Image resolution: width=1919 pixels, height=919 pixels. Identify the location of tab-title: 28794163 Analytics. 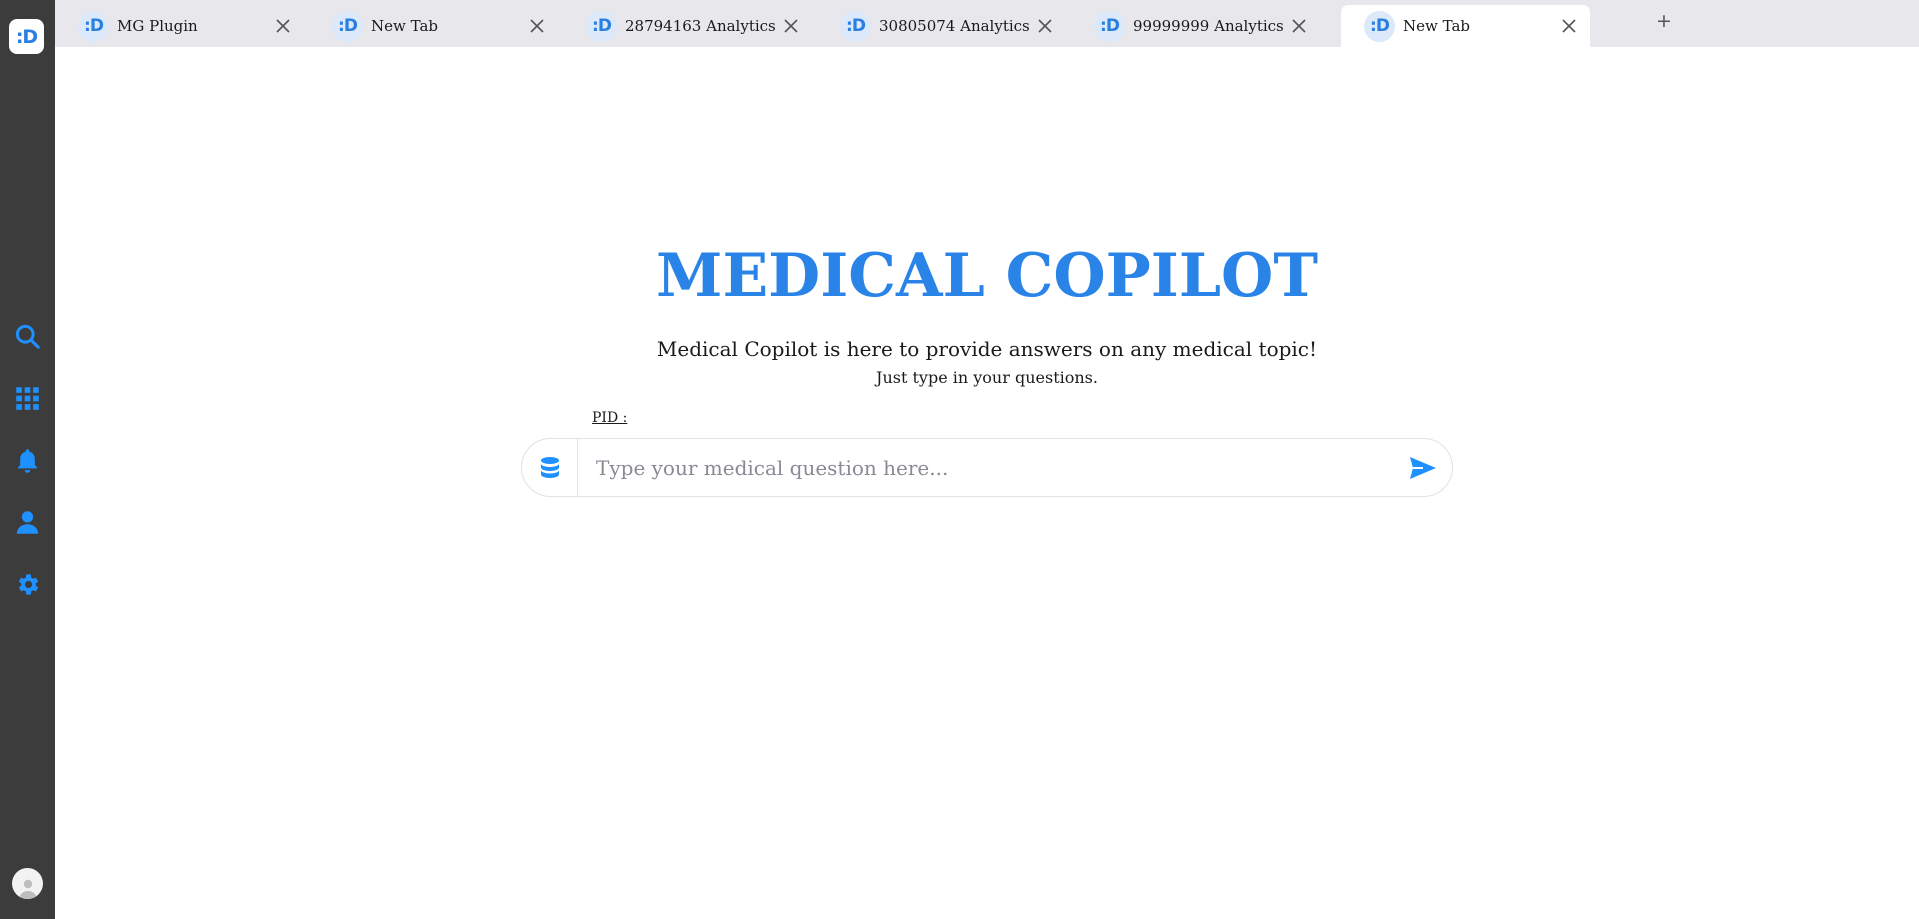
(700, 26).